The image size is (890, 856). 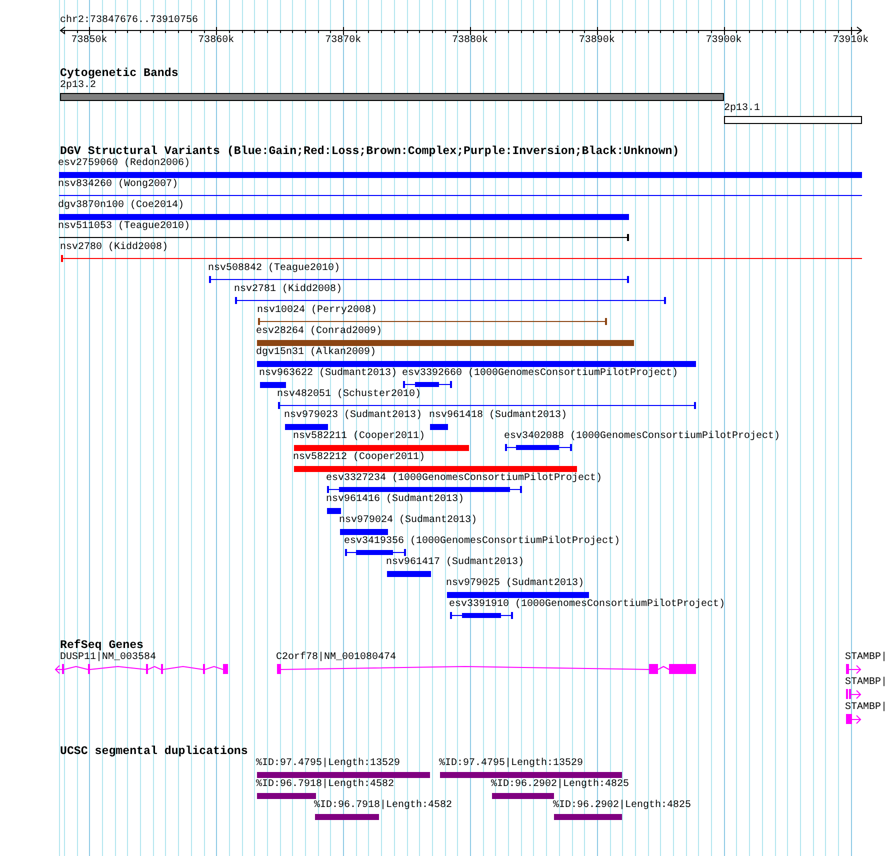 What do you see at coordinates (359, 458) in the screenshot?
I see `variant-label: nsv582212 (Cooper2011)` at bounding box center [359, 458].